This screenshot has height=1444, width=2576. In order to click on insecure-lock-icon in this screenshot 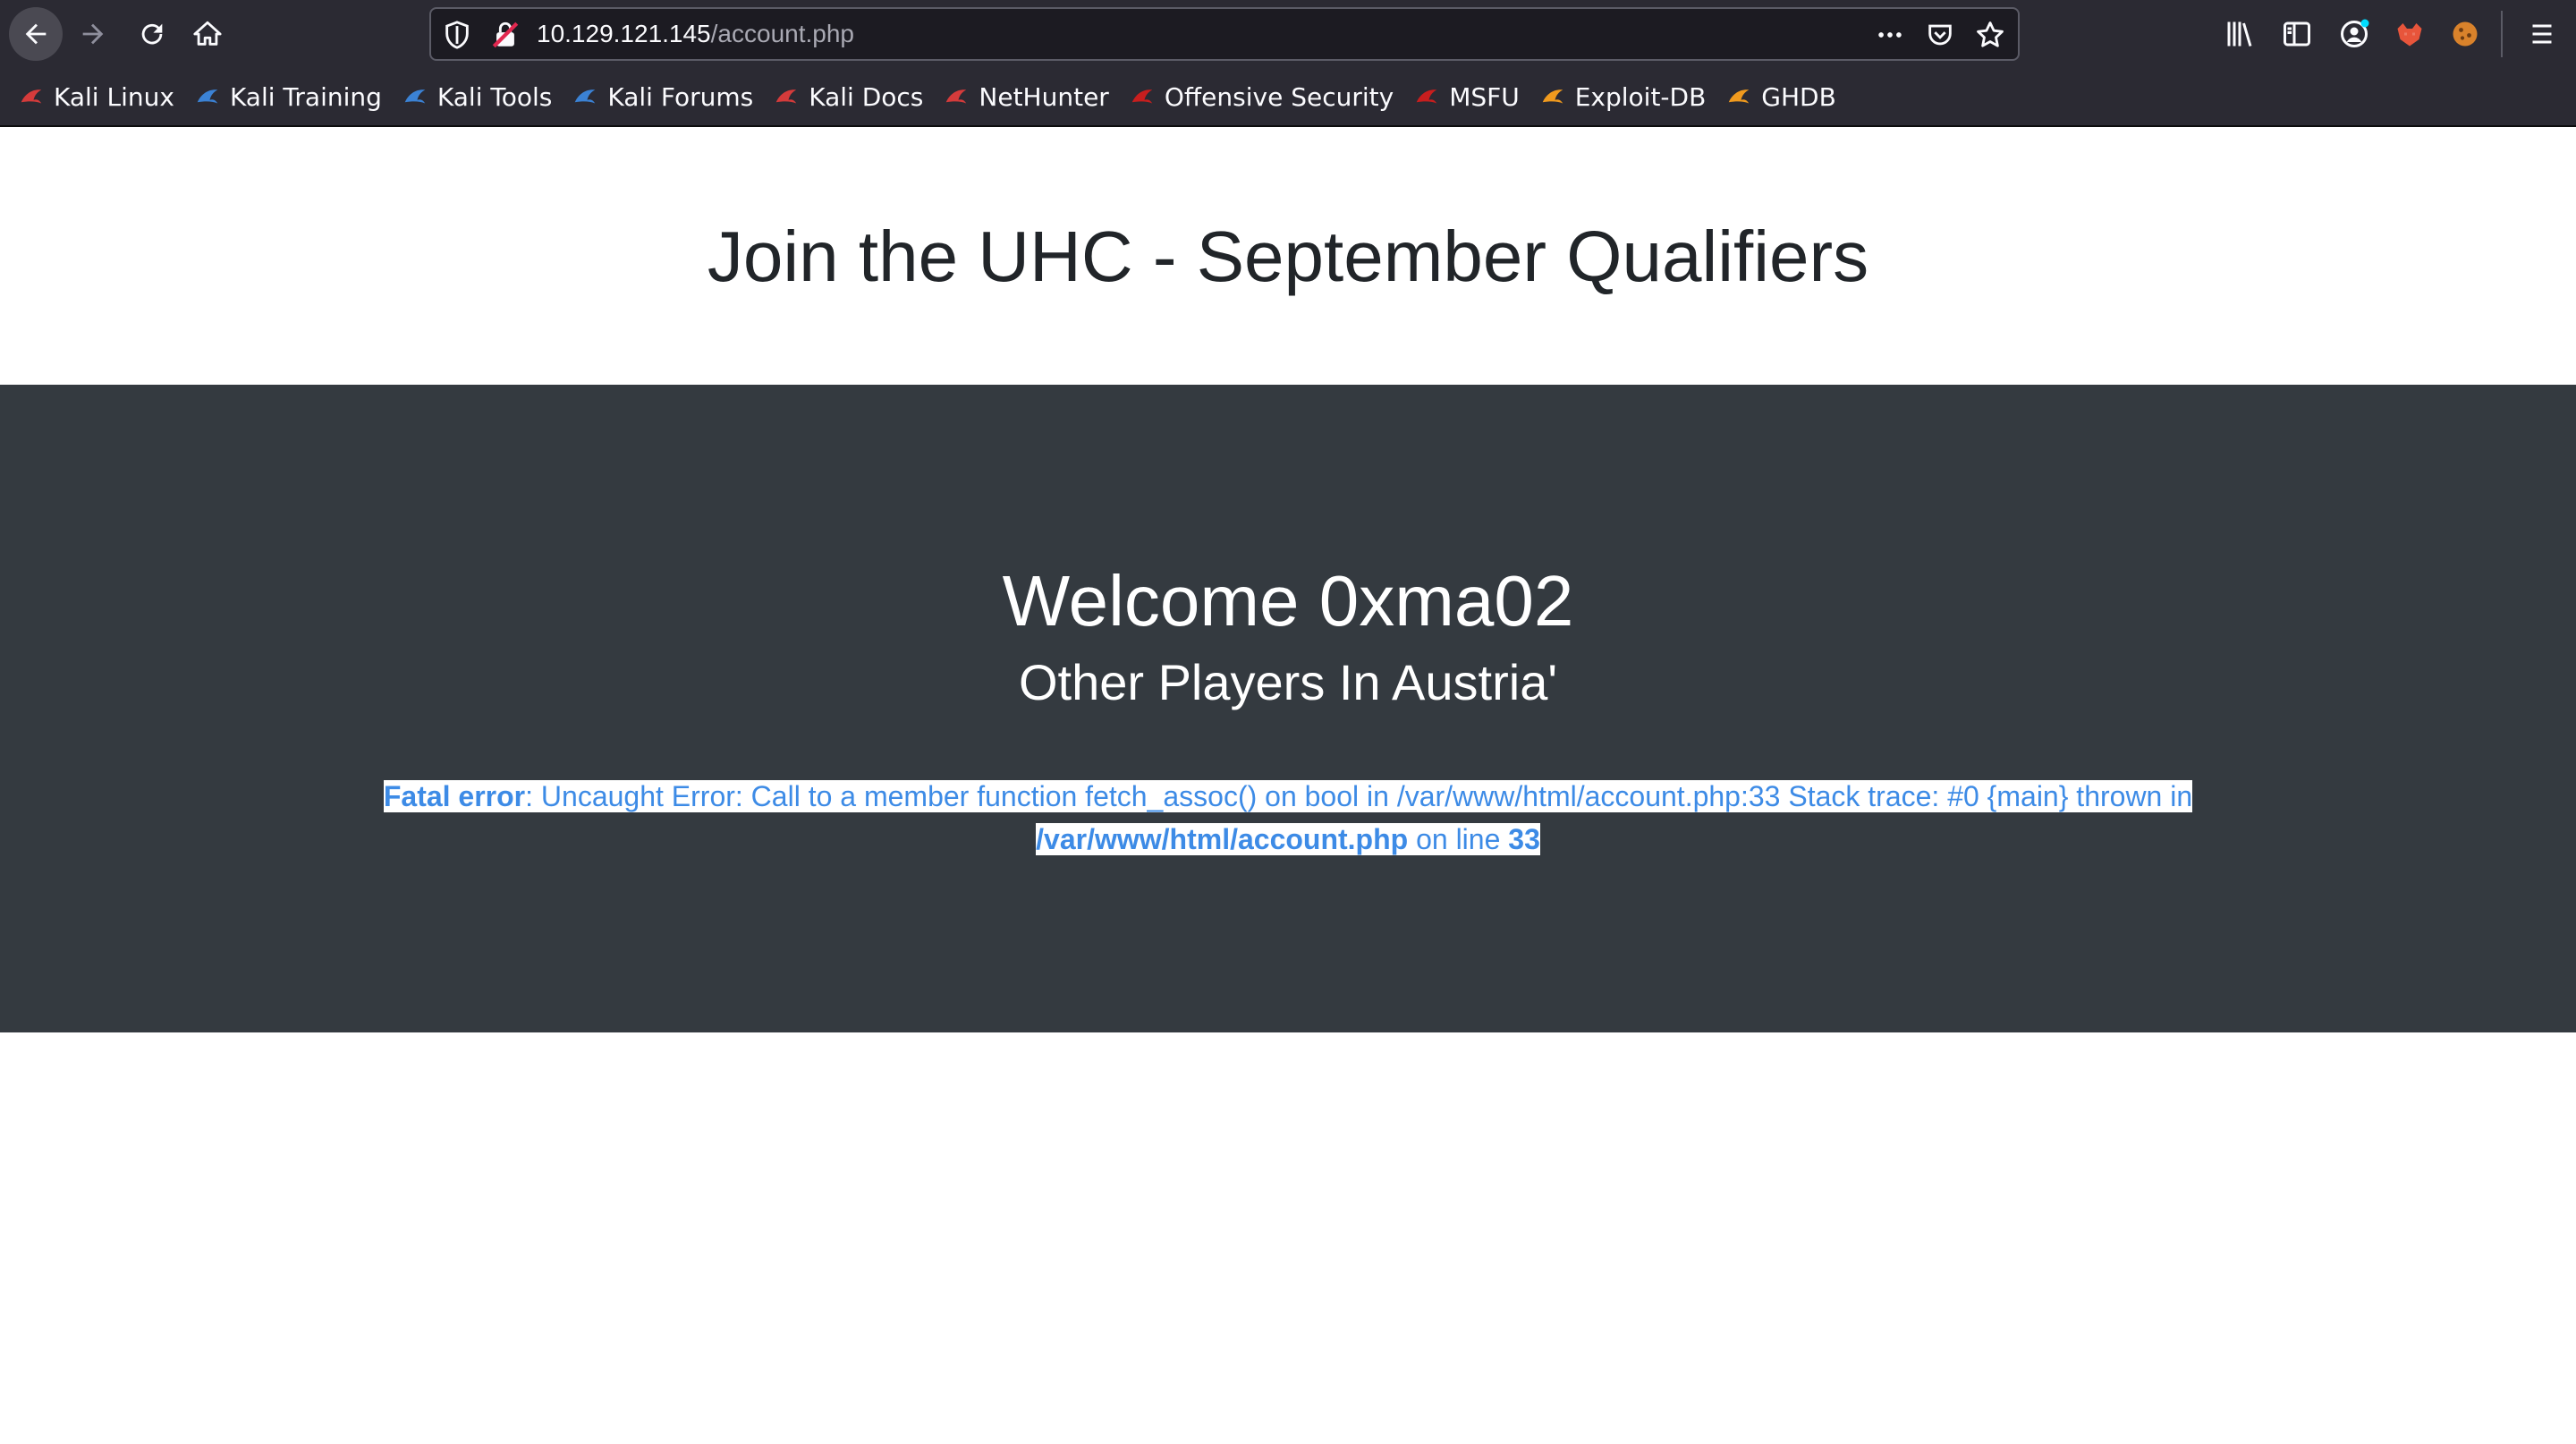, I will do `click(505, 35)`.